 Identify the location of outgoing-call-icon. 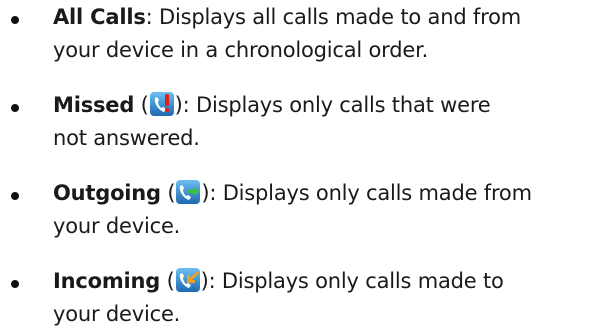
(188, 192).